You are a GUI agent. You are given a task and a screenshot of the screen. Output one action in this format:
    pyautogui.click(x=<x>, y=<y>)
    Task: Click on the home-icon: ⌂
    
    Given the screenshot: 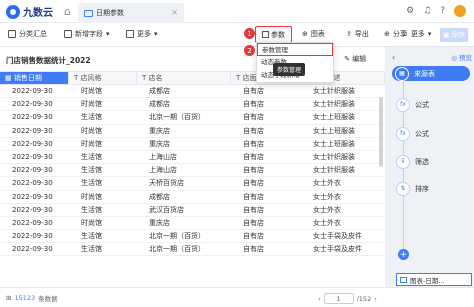 What is the action you would take?
    pyautogui.click(x=67, y=11)
    